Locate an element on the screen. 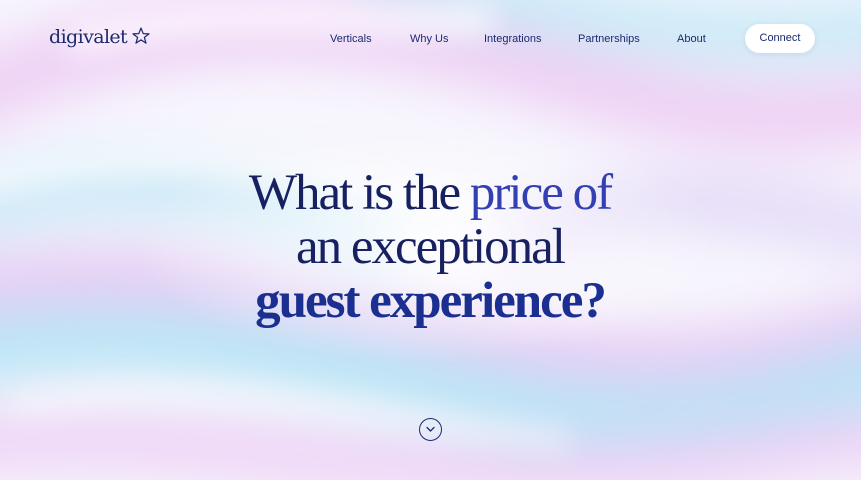 Image resolution: width=861 pixels, height=480 pixels. nav-link-integrations: Integrations is located at coordinates (512, 39).